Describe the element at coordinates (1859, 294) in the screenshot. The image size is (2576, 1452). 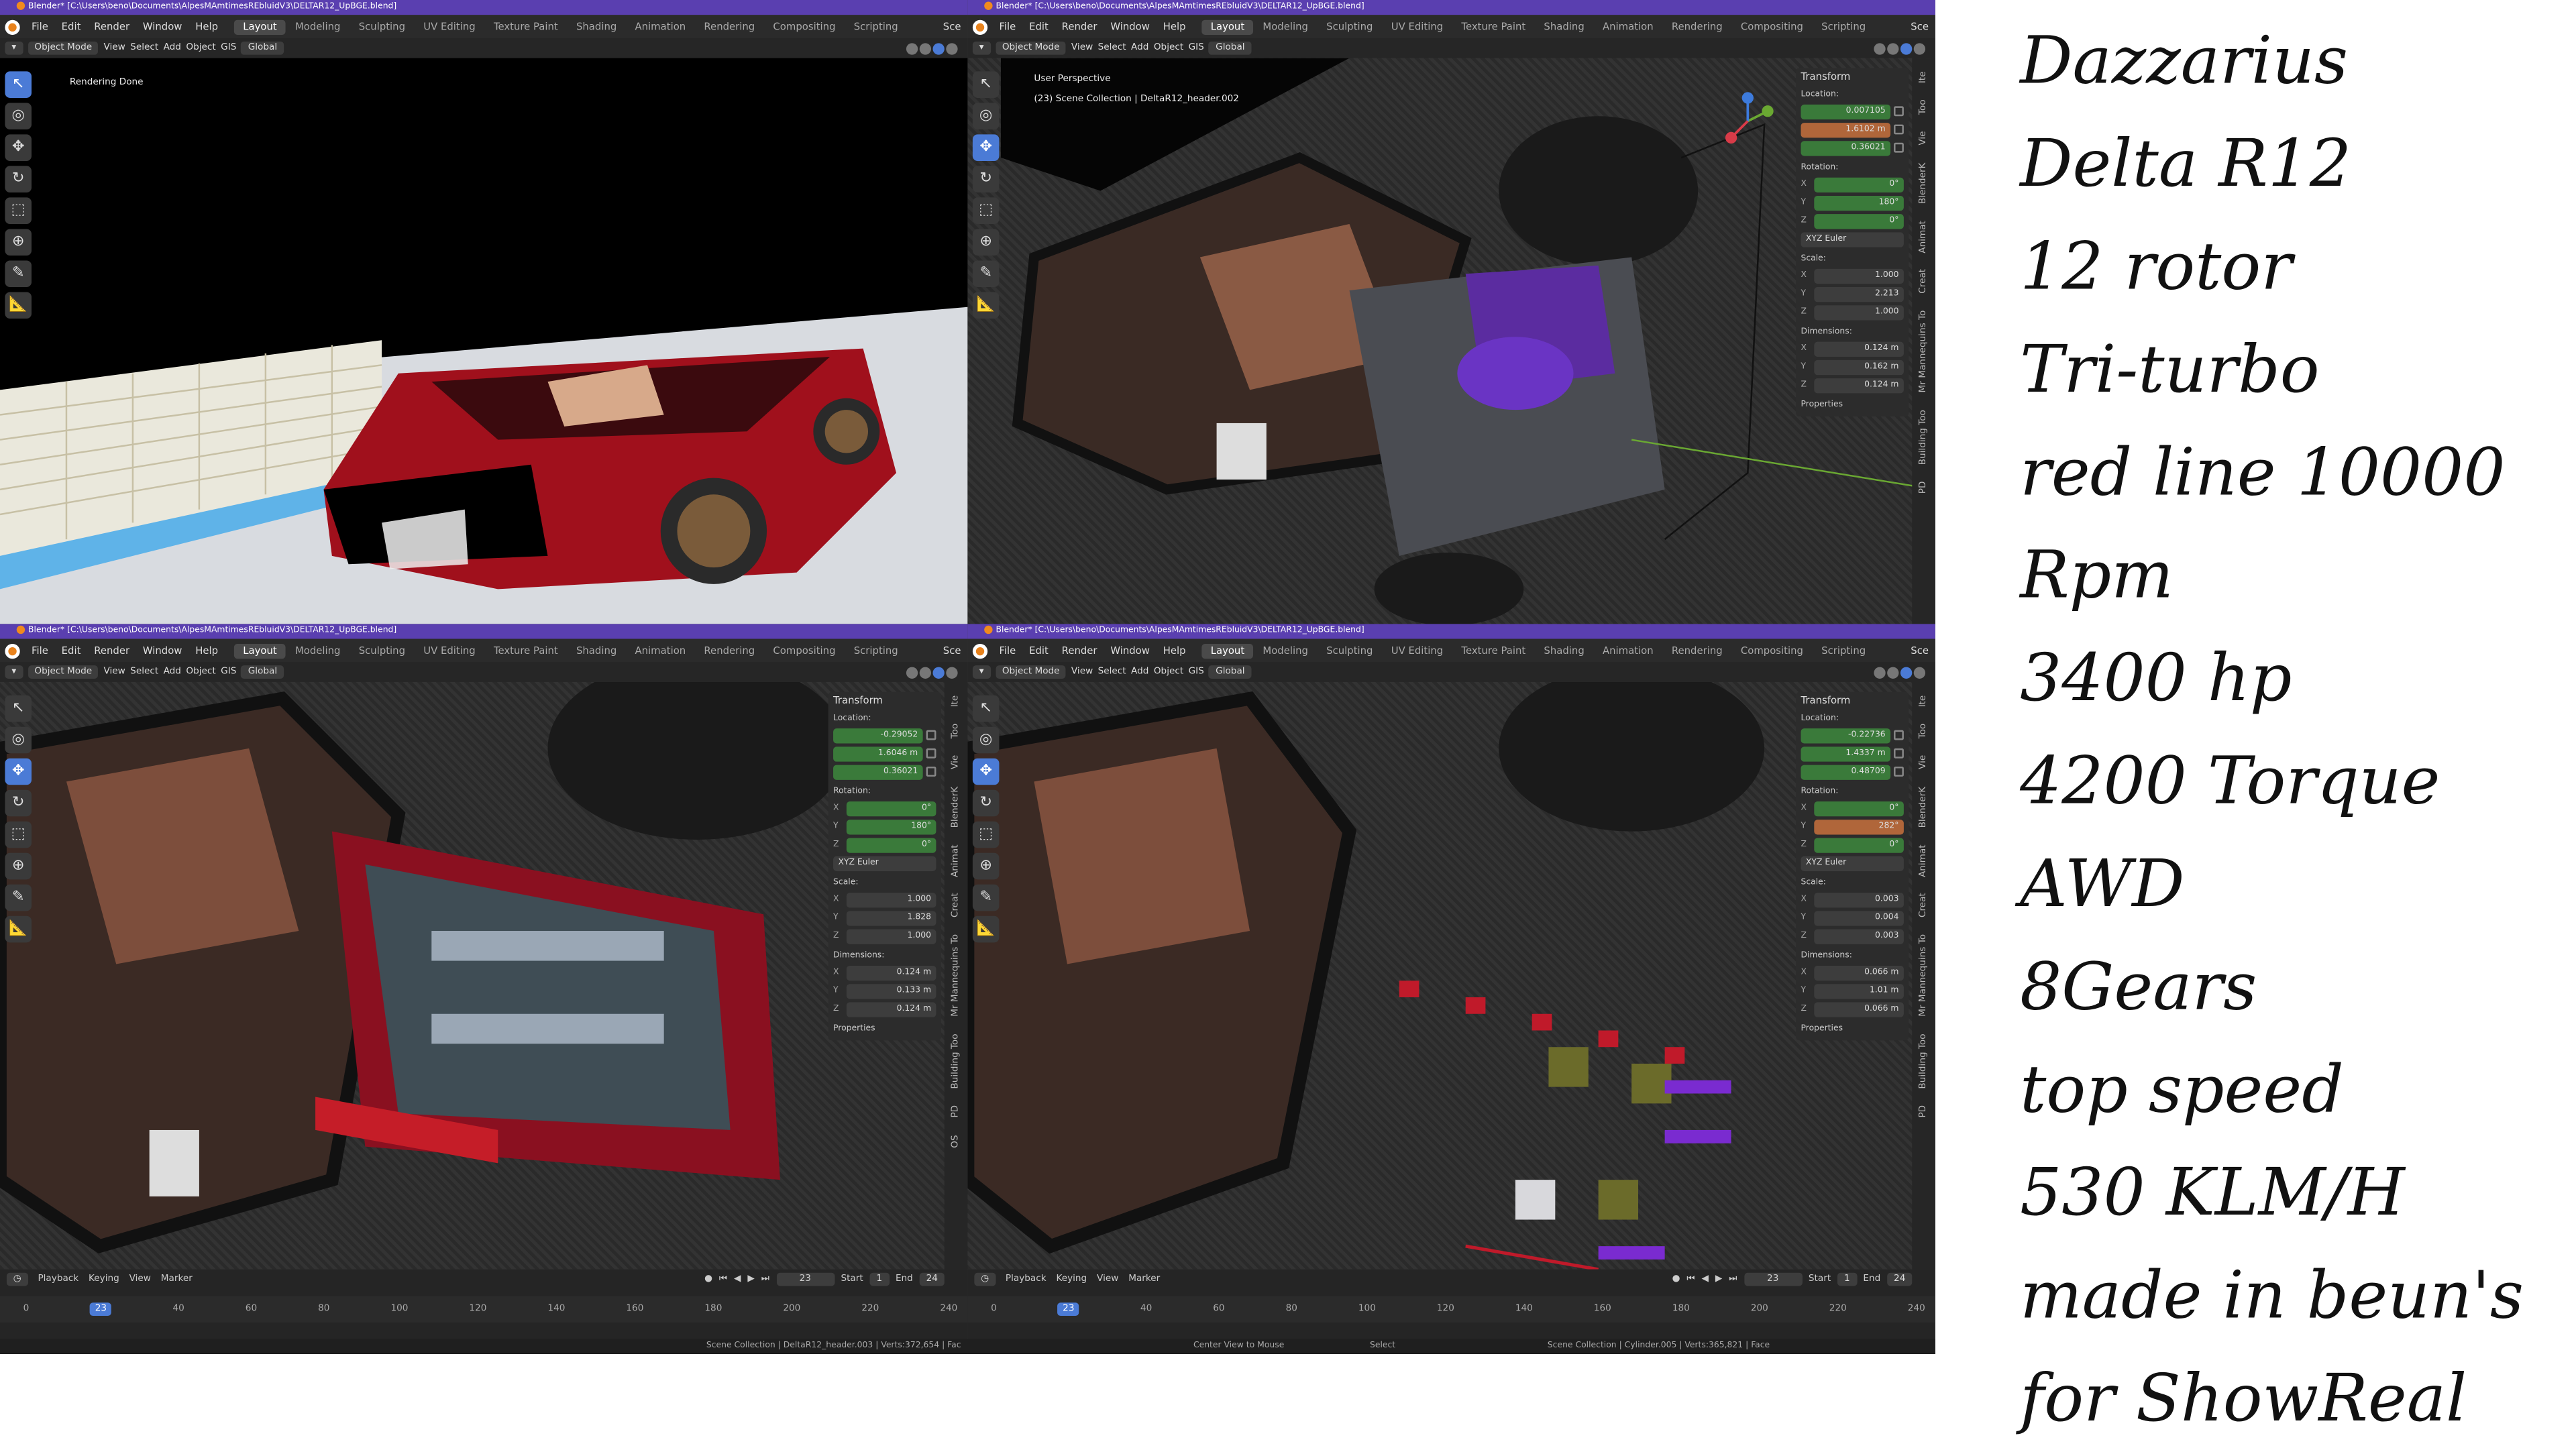
I see `scale-y-field: 2.213` at that location.